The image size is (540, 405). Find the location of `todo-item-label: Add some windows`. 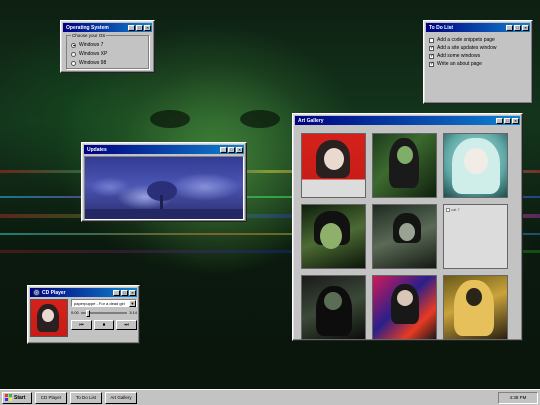

todo-item-label: Add some windows is located at coordinates (459, 56).